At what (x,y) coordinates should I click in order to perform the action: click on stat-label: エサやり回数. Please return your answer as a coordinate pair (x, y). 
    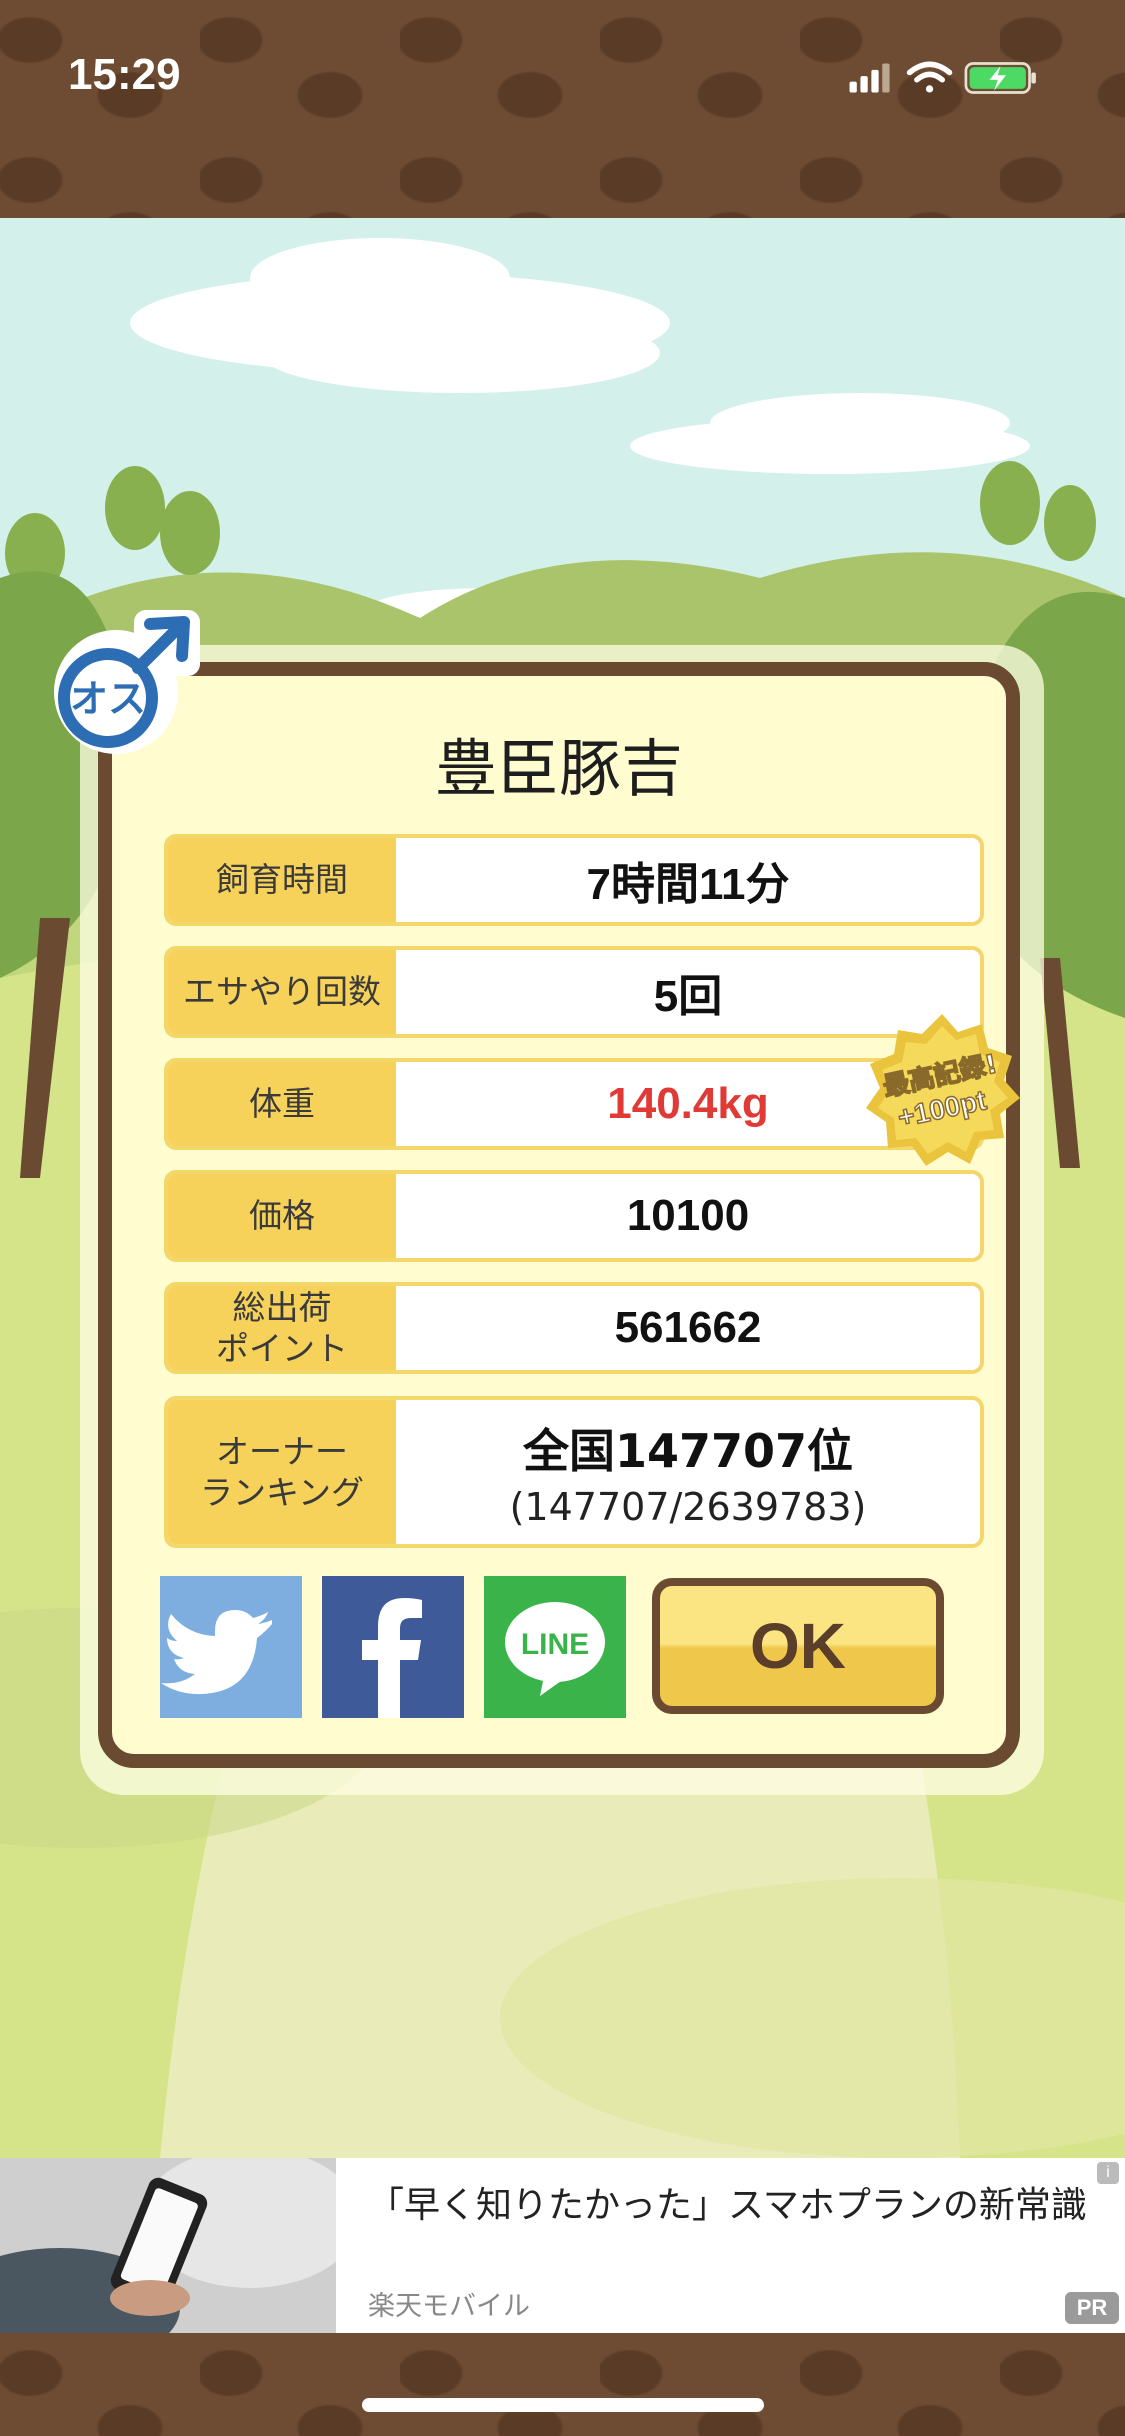
    Looking at the image, I should click on (282, 992).